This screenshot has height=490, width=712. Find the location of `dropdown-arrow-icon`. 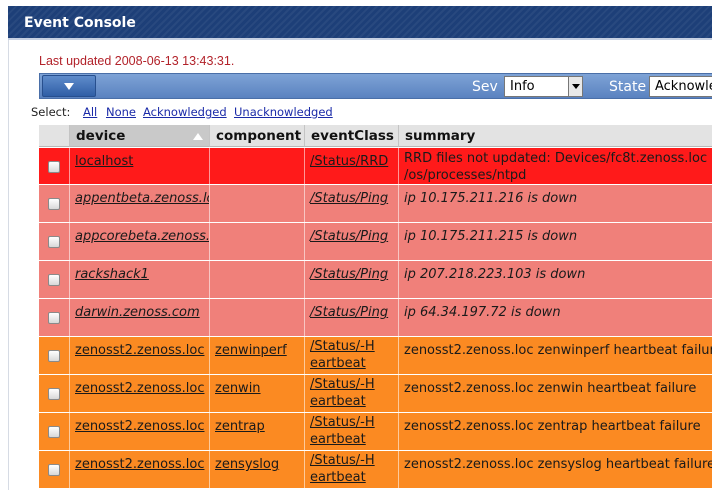

dropdown-arrow-icon is located at coordinates (575, 86).